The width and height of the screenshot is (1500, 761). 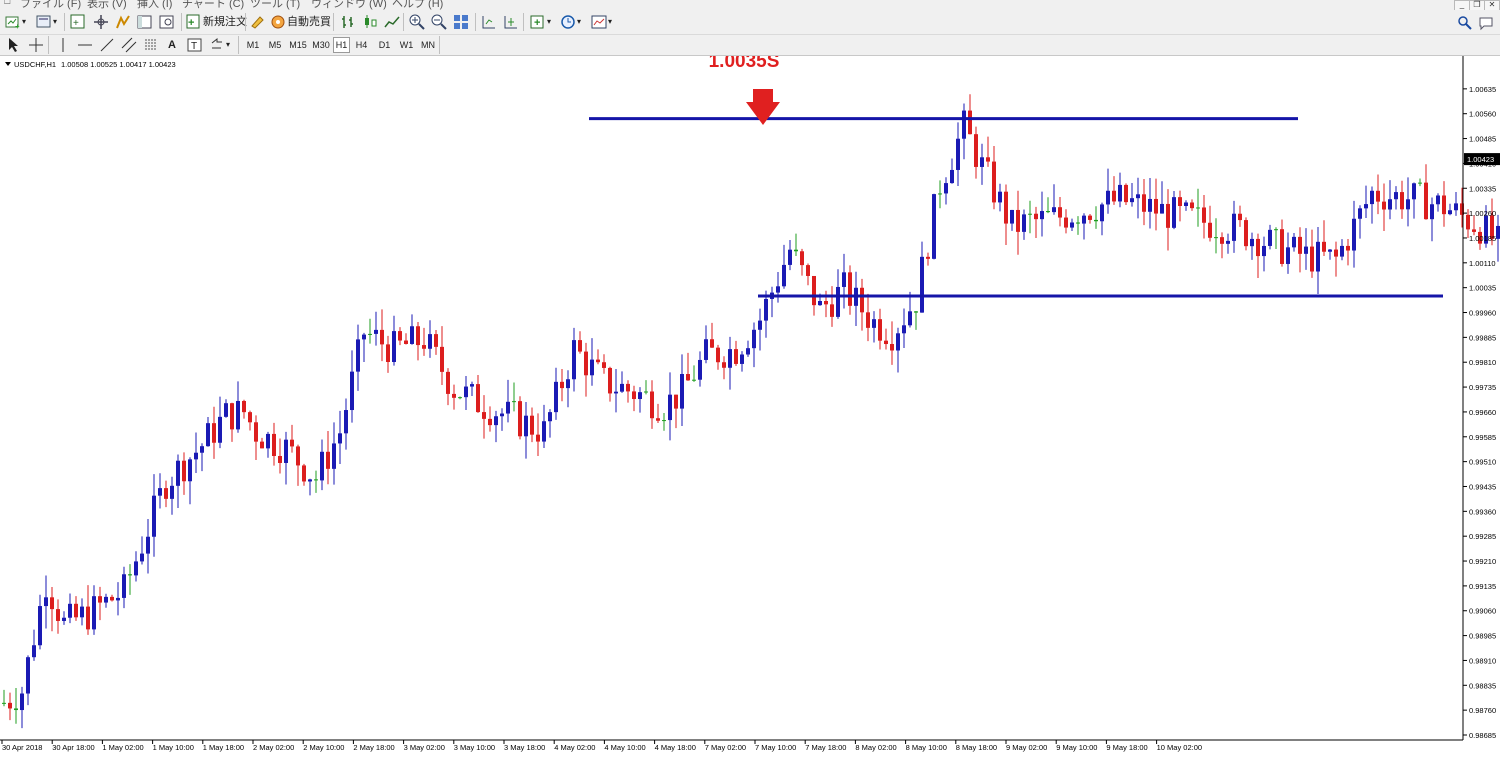 I want to click on new-chart-dropdown-icon: ▾, so click(x=24, y=22).